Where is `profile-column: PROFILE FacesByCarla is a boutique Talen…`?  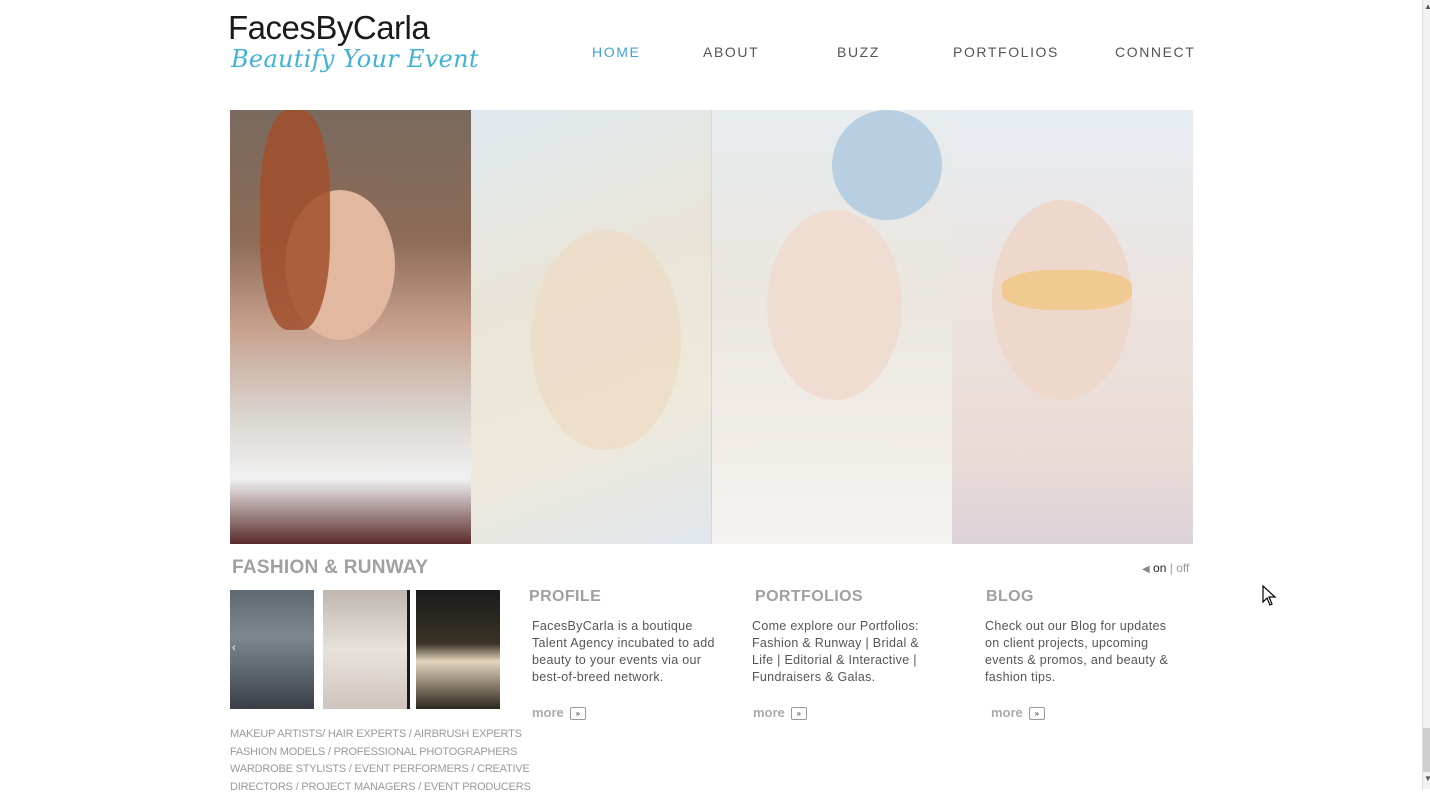 profile-column: PROFILE FacesByCarla is a boutique Talen… is located at coordinates (626, 637).